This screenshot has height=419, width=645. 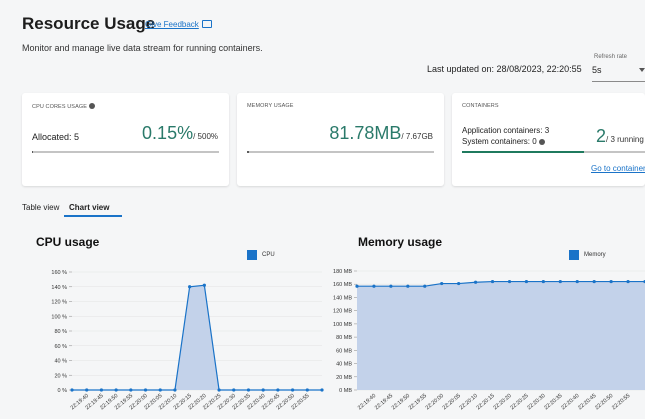 I want to click on cpu-legend-label: CPU, so click(x=268, y=255).